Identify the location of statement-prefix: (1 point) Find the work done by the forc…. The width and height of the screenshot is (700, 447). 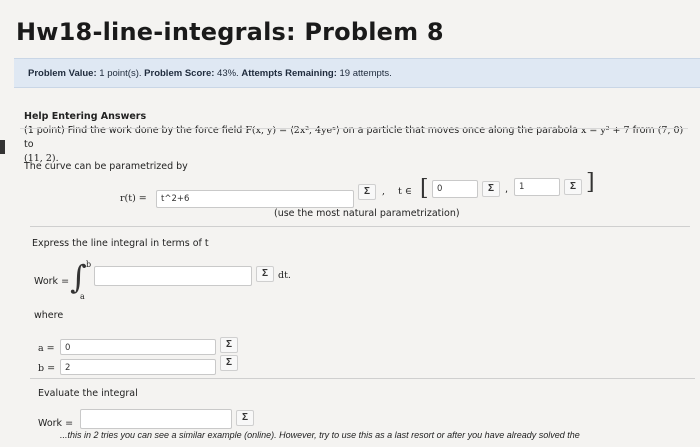
(135, 130).